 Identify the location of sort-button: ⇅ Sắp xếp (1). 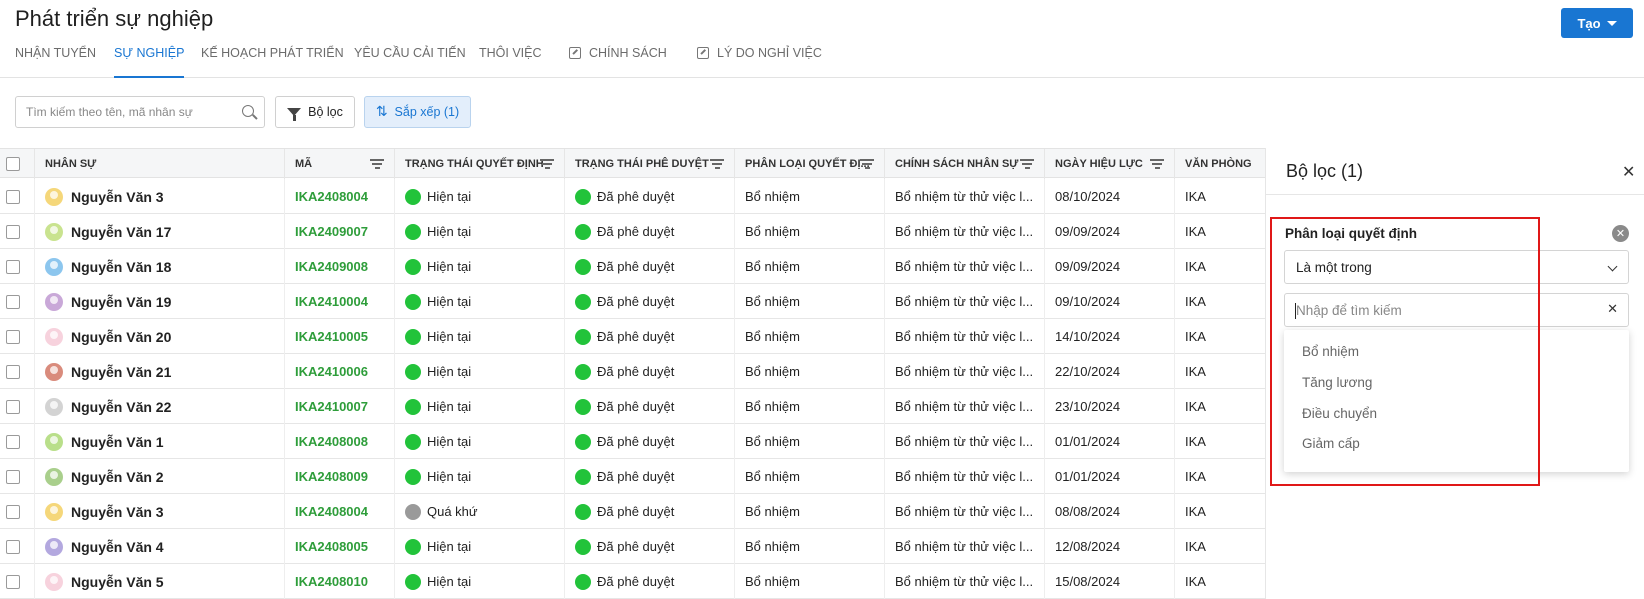
(417, 112).